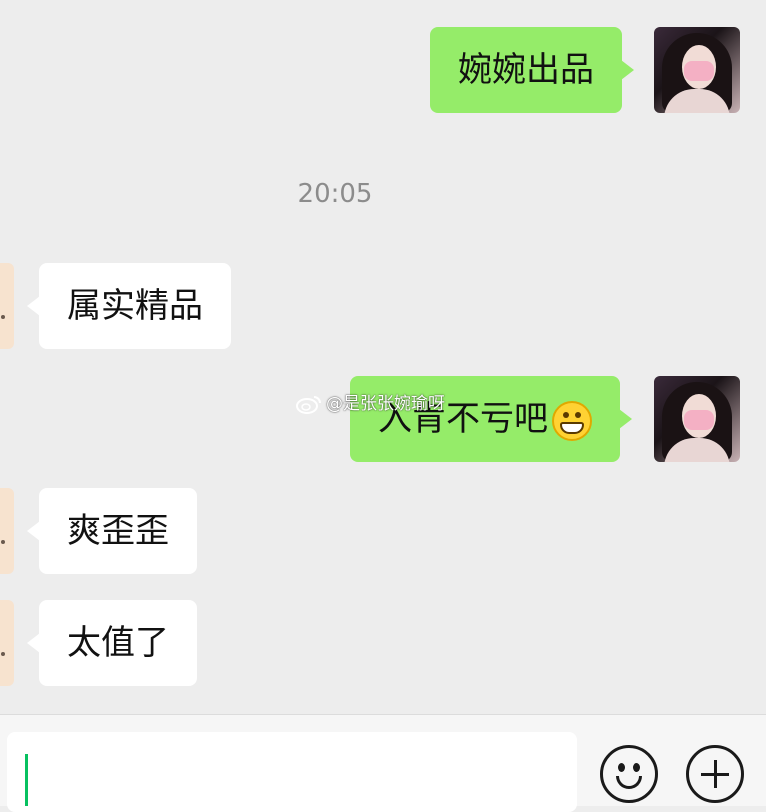  Describe the element at coordinates (572, 420) in the screenshot. I see `grinning-face-icon` at that location.